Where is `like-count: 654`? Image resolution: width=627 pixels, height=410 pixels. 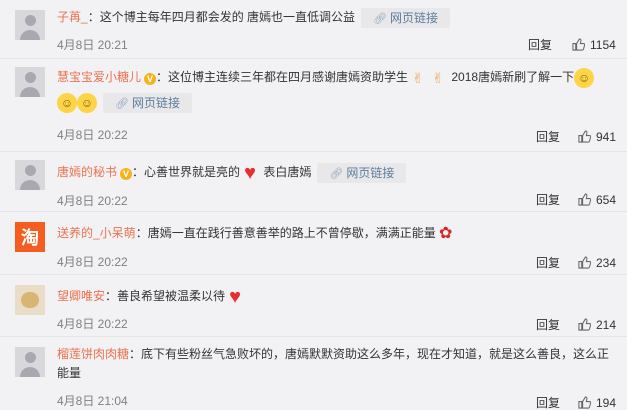 like-count: 654 is located at coordinates (606, 200).